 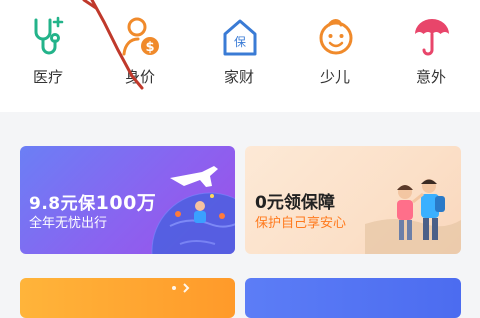 What do you see at coordinates (68, 223) in the screenshot?
I see `card-subtitle: 全年无忧出行` at bounding box center [68, 223].